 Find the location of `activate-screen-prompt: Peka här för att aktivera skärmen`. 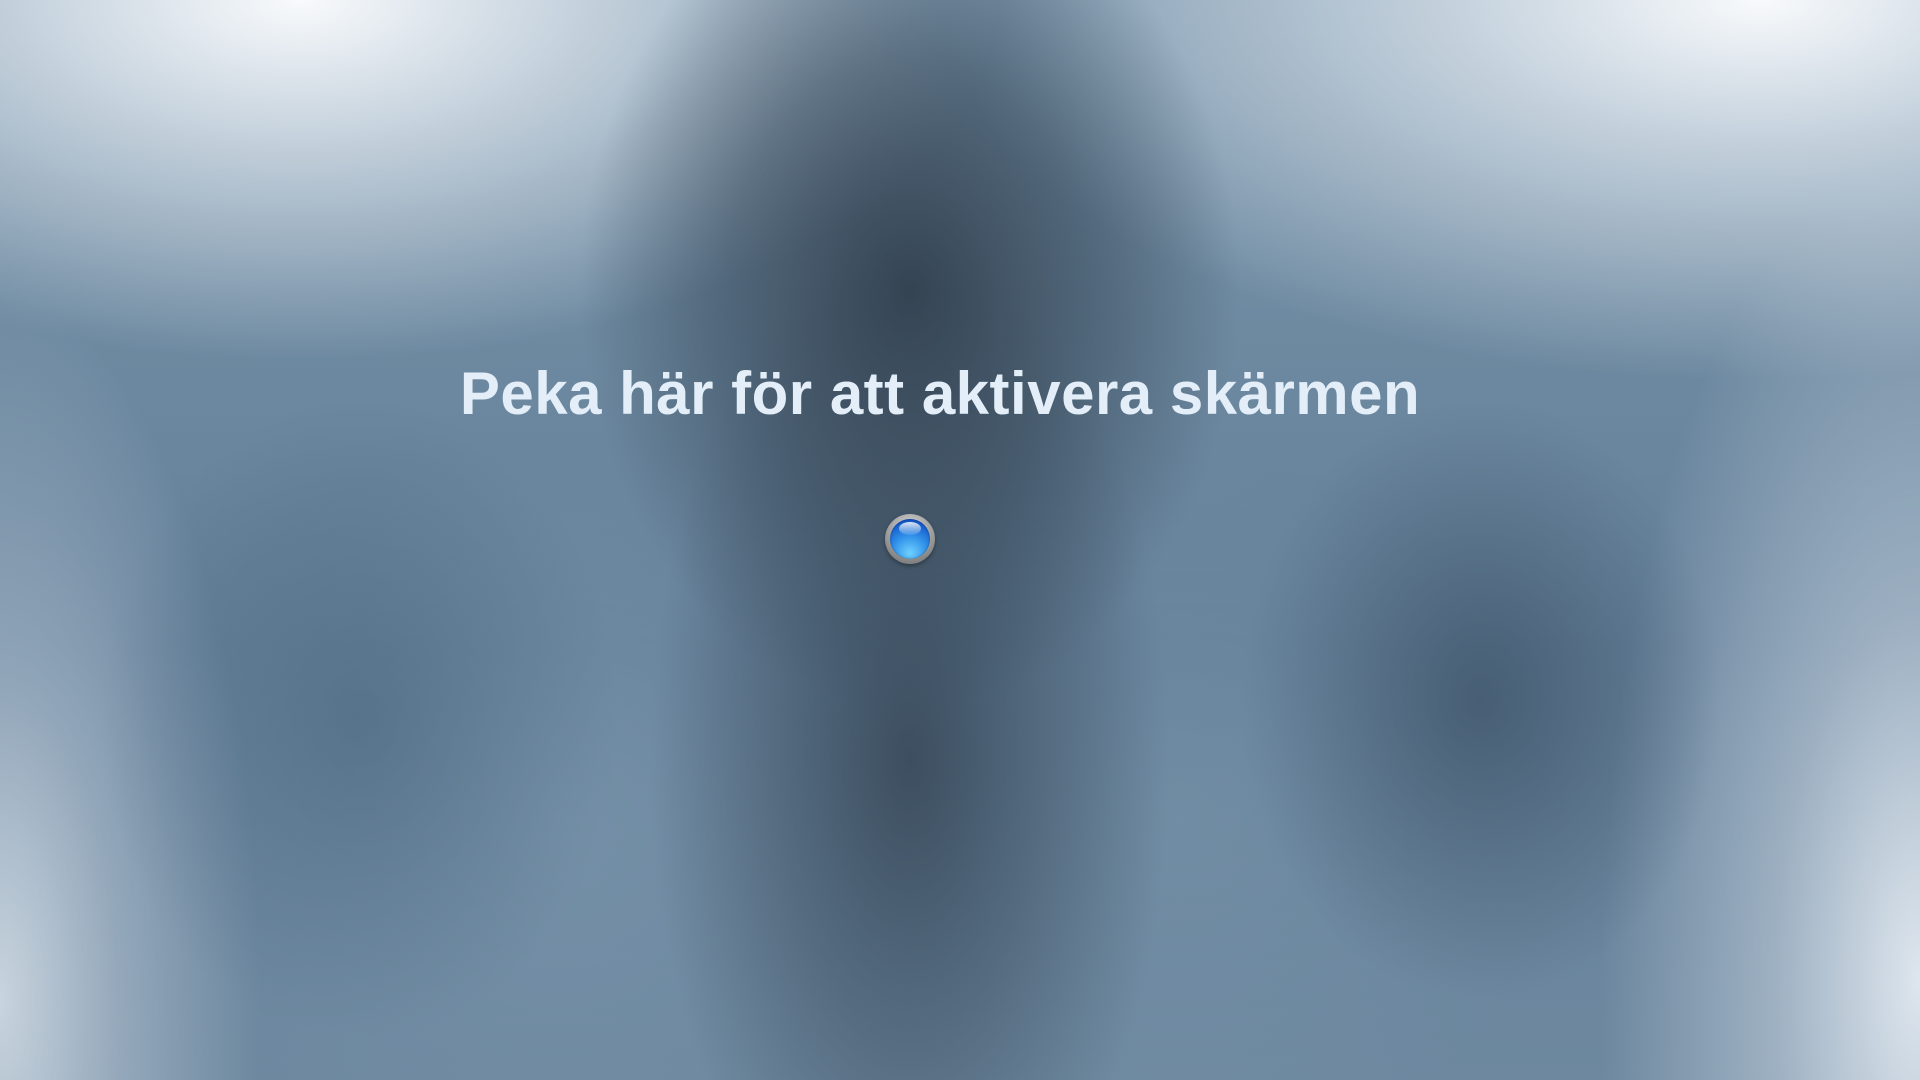

activate-screen-prompt: Peka här för att aktivera skärmen is located at coordinates (940, 393).